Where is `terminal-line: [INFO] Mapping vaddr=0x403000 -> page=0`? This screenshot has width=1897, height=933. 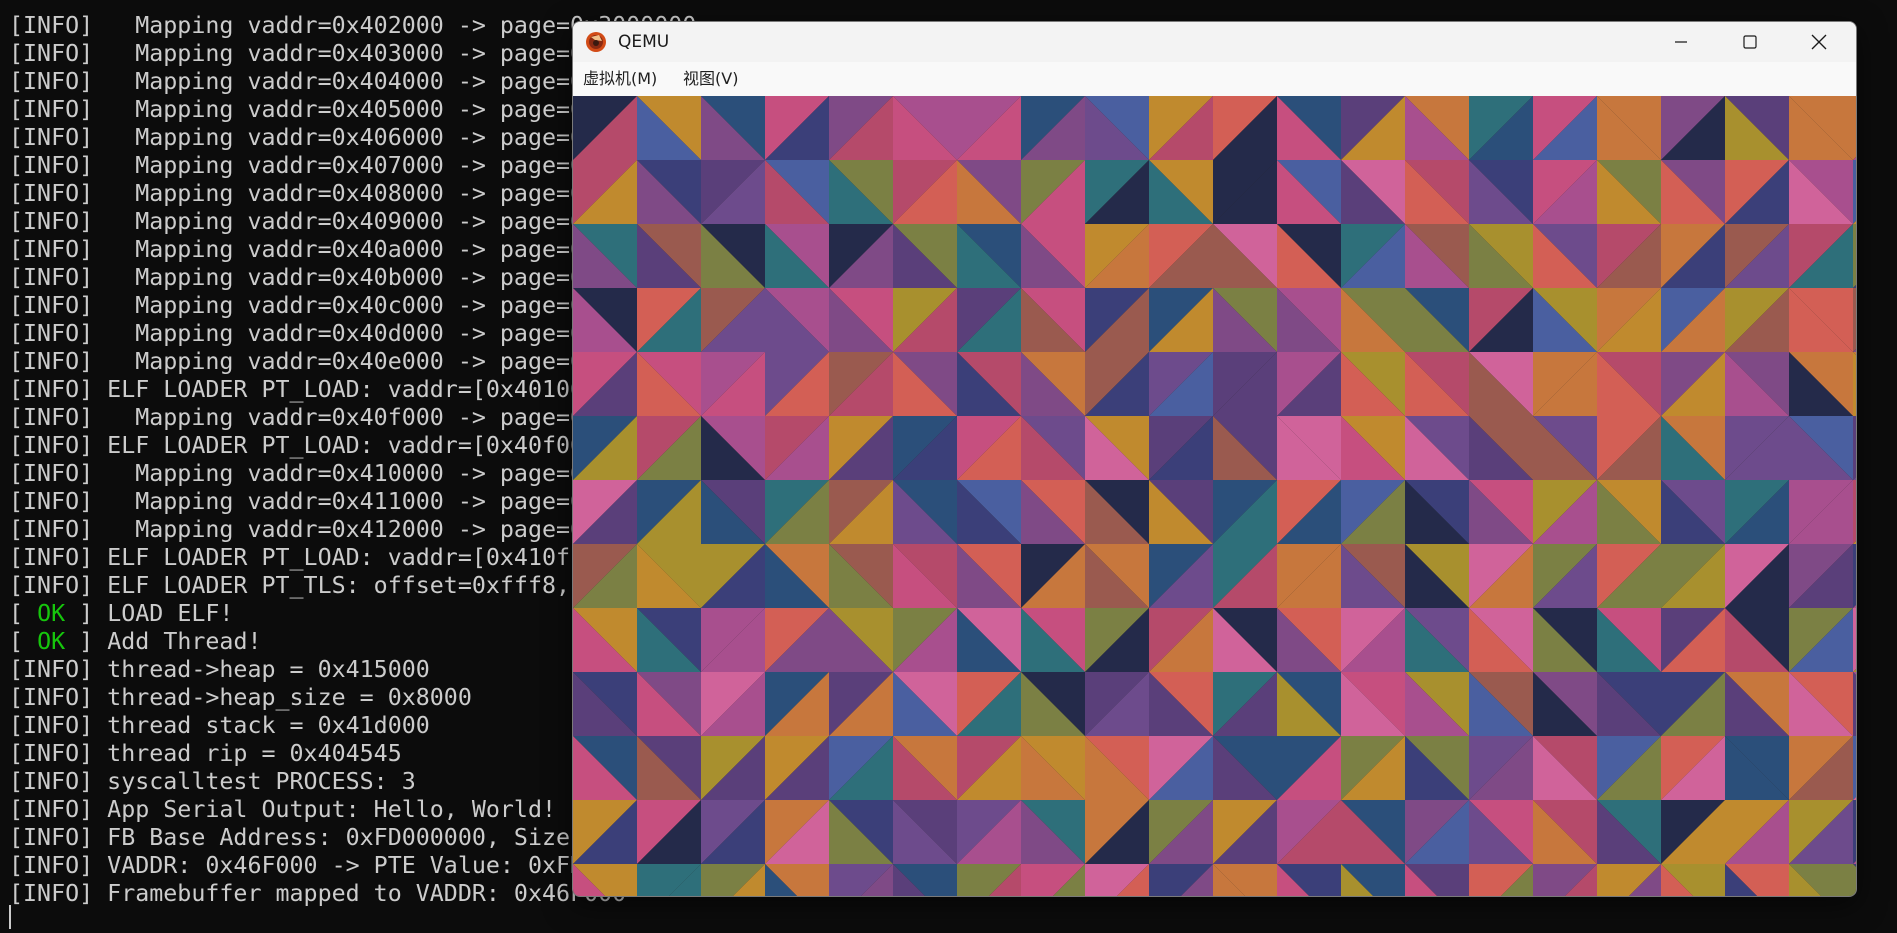 terminal-line: [INFO] Mapping vaddr=0x403000 -> page=0 is located at coordinates (296, 54).